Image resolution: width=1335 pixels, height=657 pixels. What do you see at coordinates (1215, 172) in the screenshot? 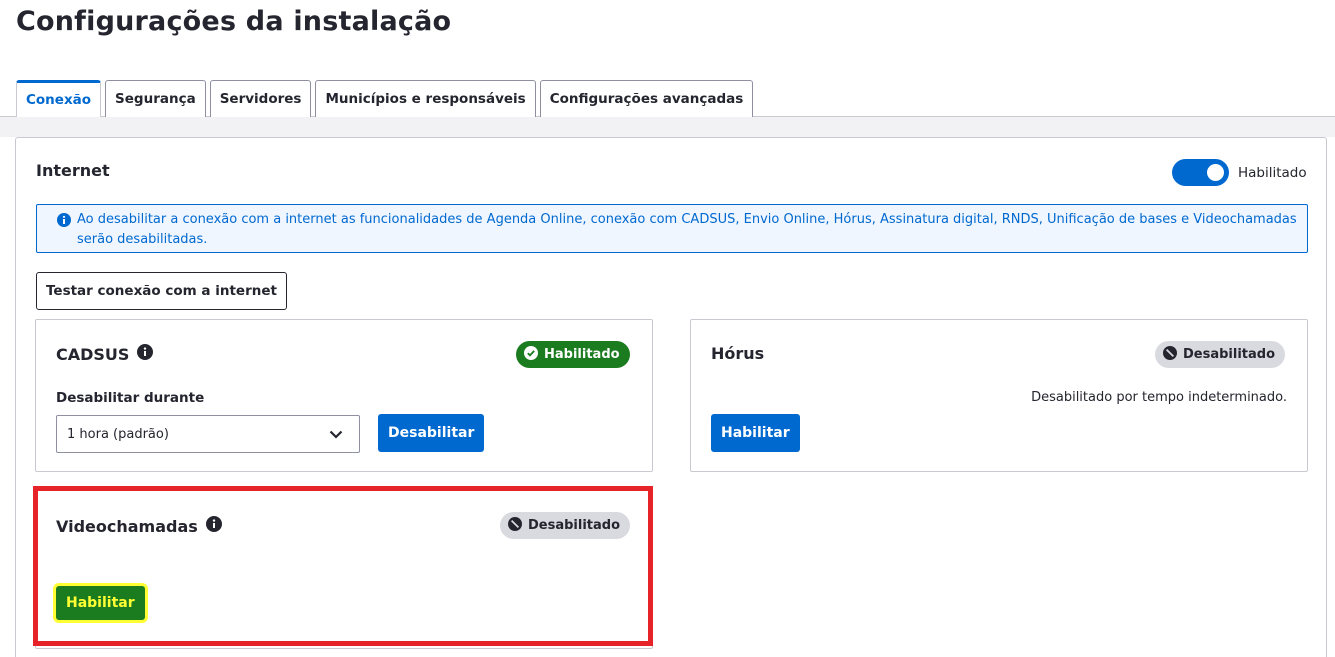
I see `toggle-knob` at bounding box center [1215, 172].